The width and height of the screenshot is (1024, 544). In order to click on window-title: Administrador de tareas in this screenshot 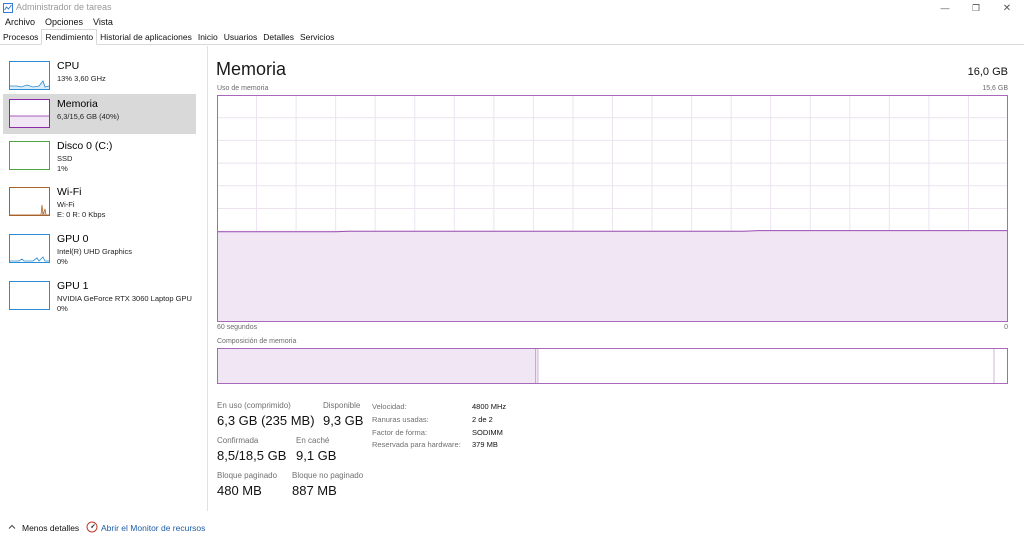, I will do `click(64, 7)`.